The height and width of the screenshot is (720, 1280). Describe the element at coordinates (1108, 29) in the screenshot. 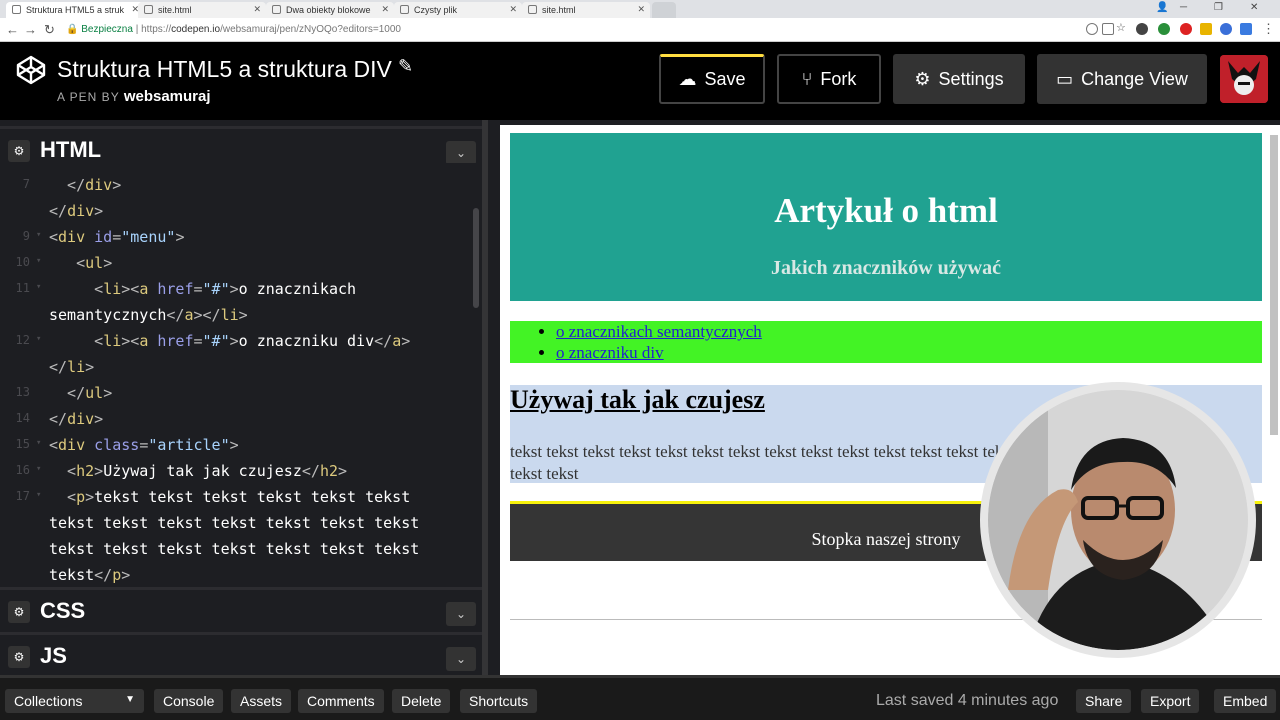

I see `translate-icon` at that location.